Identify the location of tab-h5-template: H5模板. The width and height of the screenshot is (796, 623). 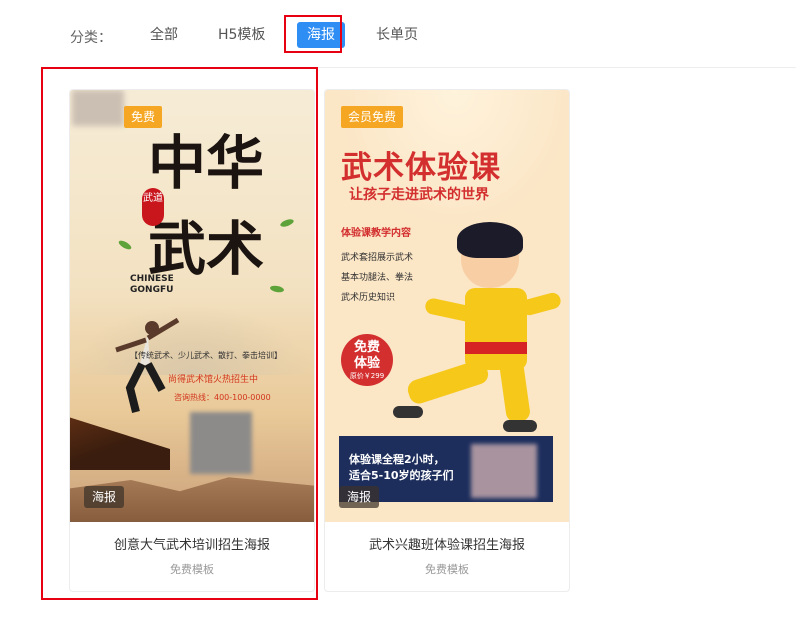
(241, 35).